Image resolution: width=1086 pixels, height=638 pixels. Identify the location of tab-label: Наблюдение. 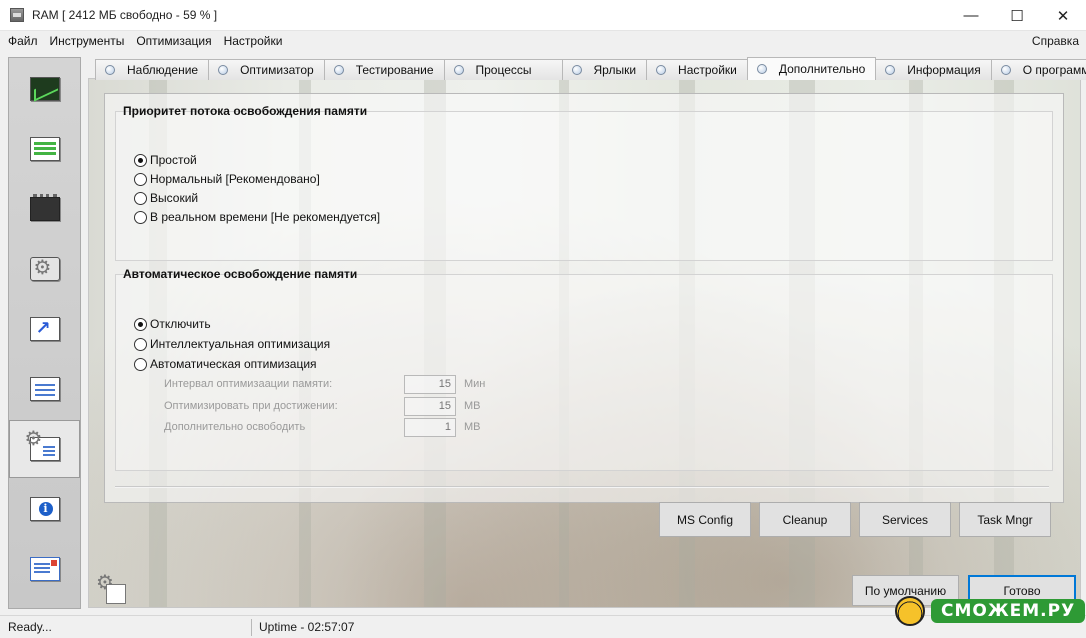
(163, 70).